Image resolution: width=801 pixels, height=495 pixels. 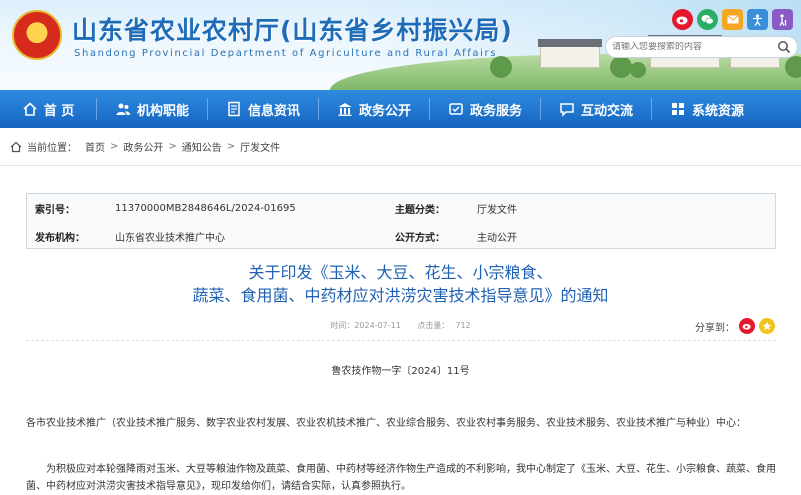 What do you see at coordinates (420, 210) in the screenshot?
I see `category-label: 主题分类：` at bounding box center [420, 210].